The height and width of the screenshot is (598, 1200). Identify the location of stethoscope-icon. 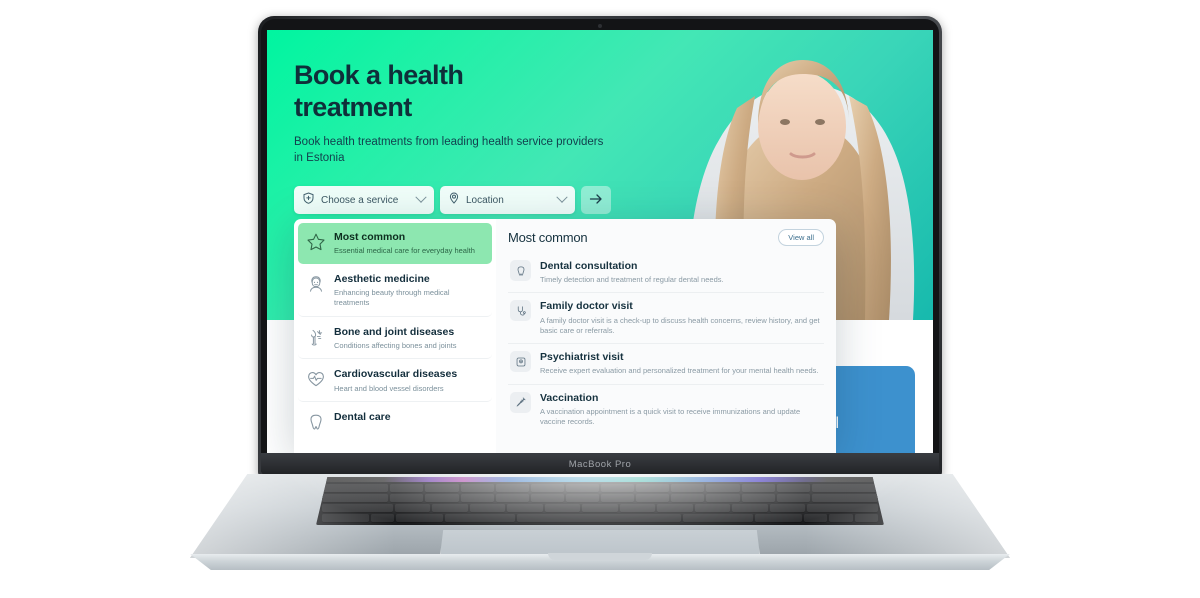
(520, 311).